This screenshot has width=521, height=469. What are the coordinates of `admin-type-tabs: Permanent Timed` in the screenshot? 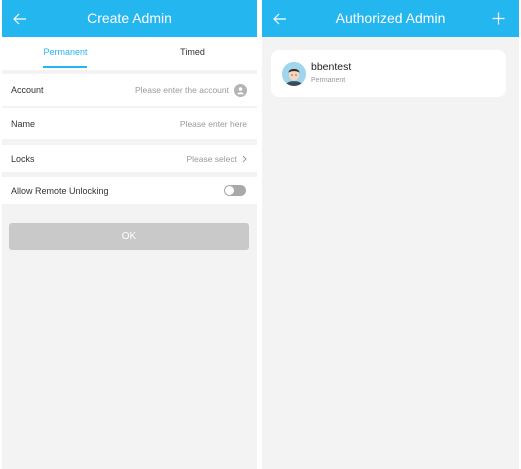 It's located at (129, 53).